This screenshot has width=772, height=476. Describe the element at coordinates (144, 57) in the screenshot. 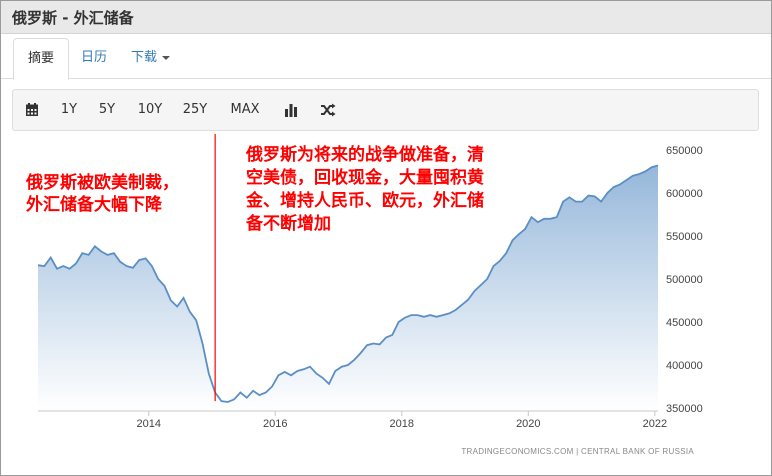

I see `tab-download-label: 下载` at that location.